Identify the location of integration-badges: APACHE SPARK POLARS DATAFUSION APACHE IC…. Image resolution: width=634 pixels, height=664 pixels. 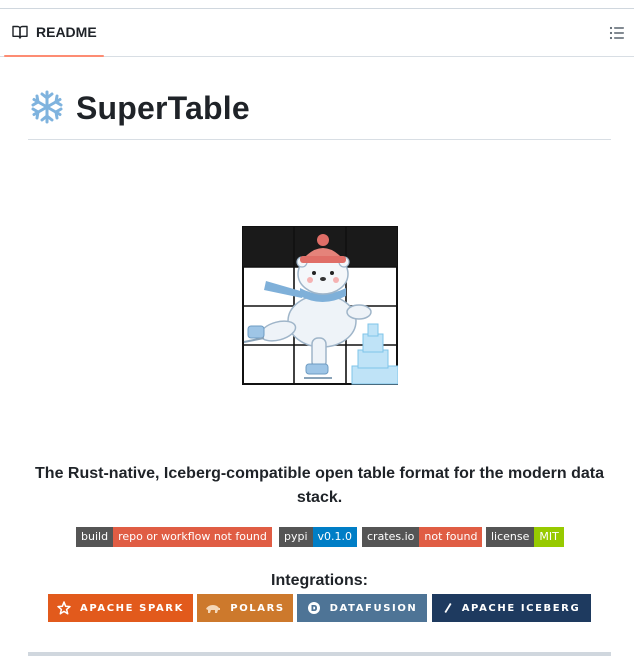
(317, 608).